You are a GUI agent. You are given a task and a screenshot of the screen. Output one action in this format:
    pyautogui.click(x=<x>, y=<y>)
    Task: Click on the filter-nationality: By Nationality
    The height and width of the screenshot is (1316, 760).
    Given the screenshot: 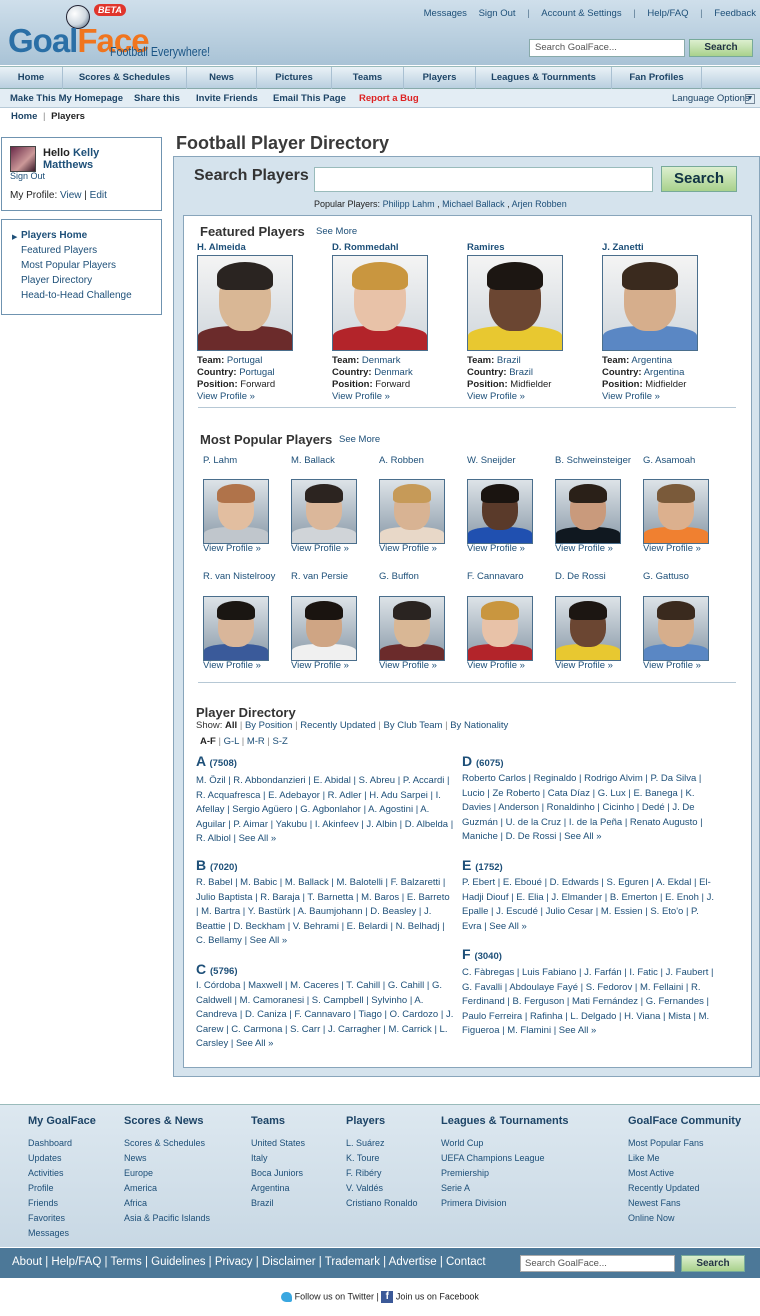 What is the action you would take?
    pyautogui.click(x=479, y=725)
    